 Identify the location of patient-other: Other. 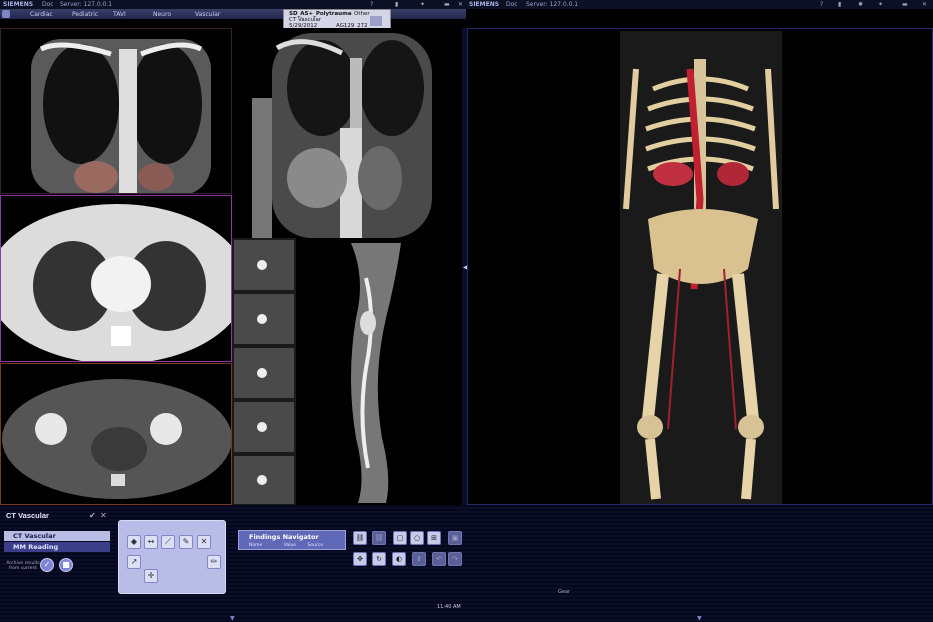
(362, 14).